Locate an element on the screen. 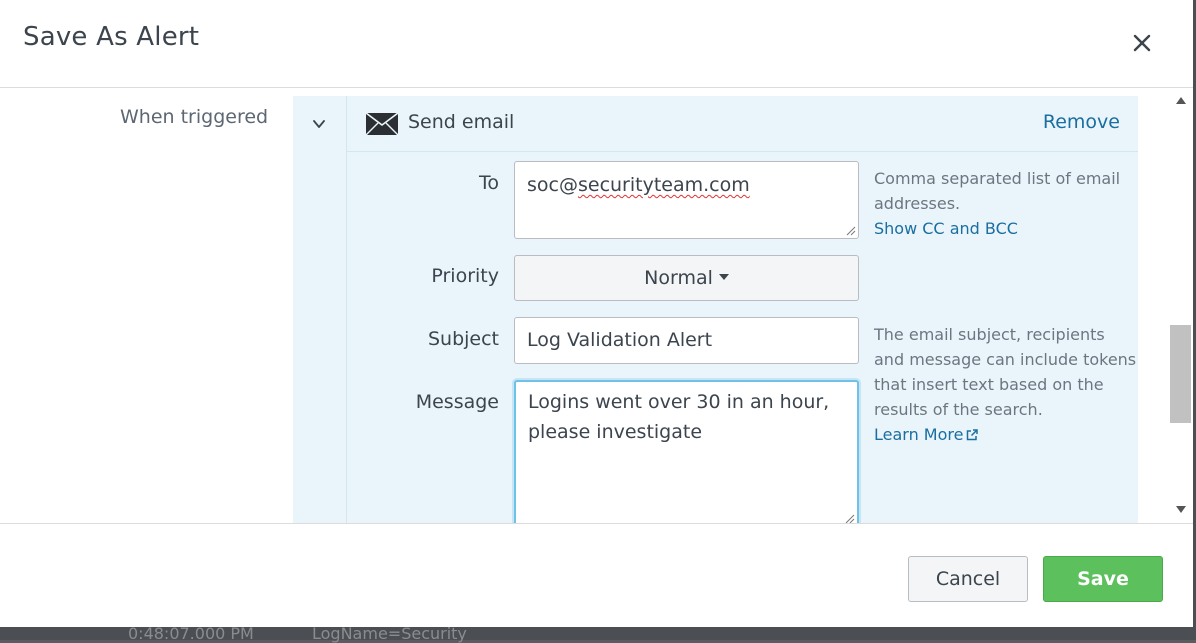 The height and width of the screenshot is (643, 1196). external-link-icon is located at coordinates (973, 435).